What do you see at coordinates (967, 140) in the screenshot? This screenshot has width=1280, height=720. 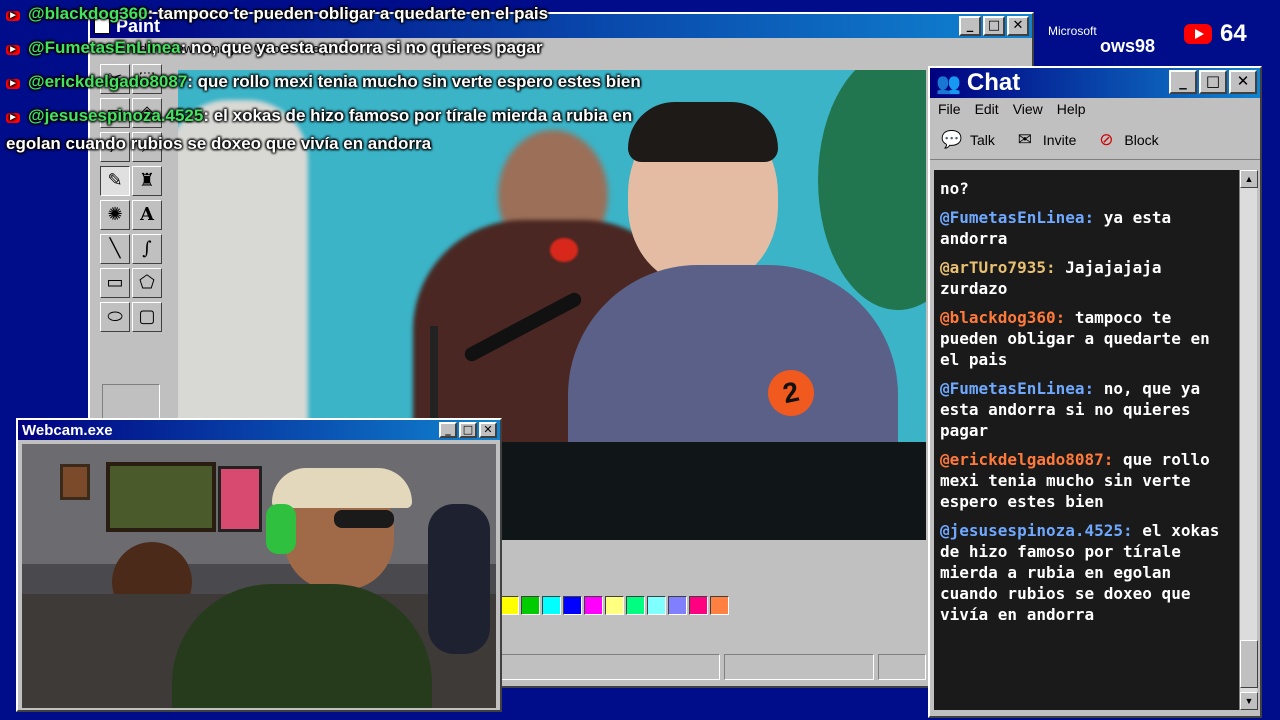 I see `talk-button: 💬 Talk` at bounding box center [967, 140].